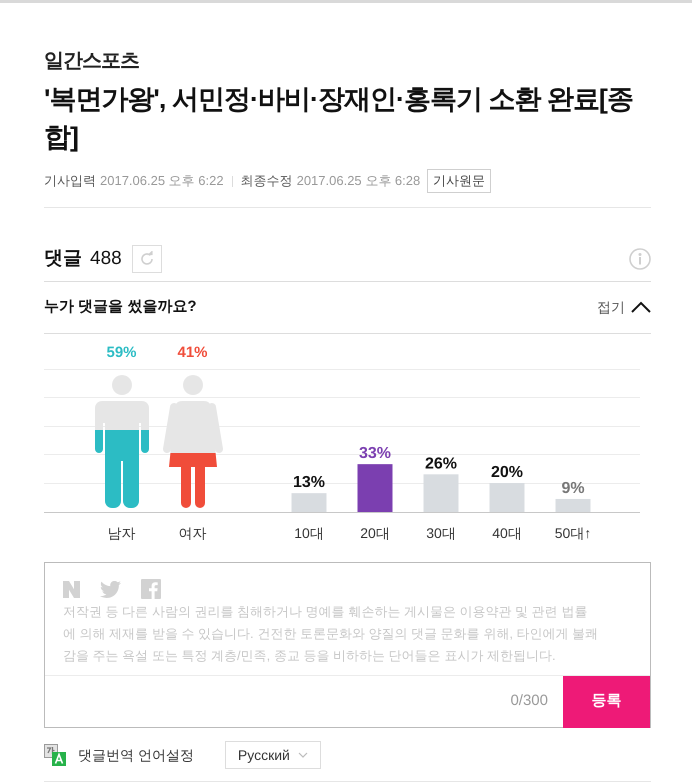  Describe the element at coordinates (441, 463) in the screenshot. I see `value-label: 26%` at that location.